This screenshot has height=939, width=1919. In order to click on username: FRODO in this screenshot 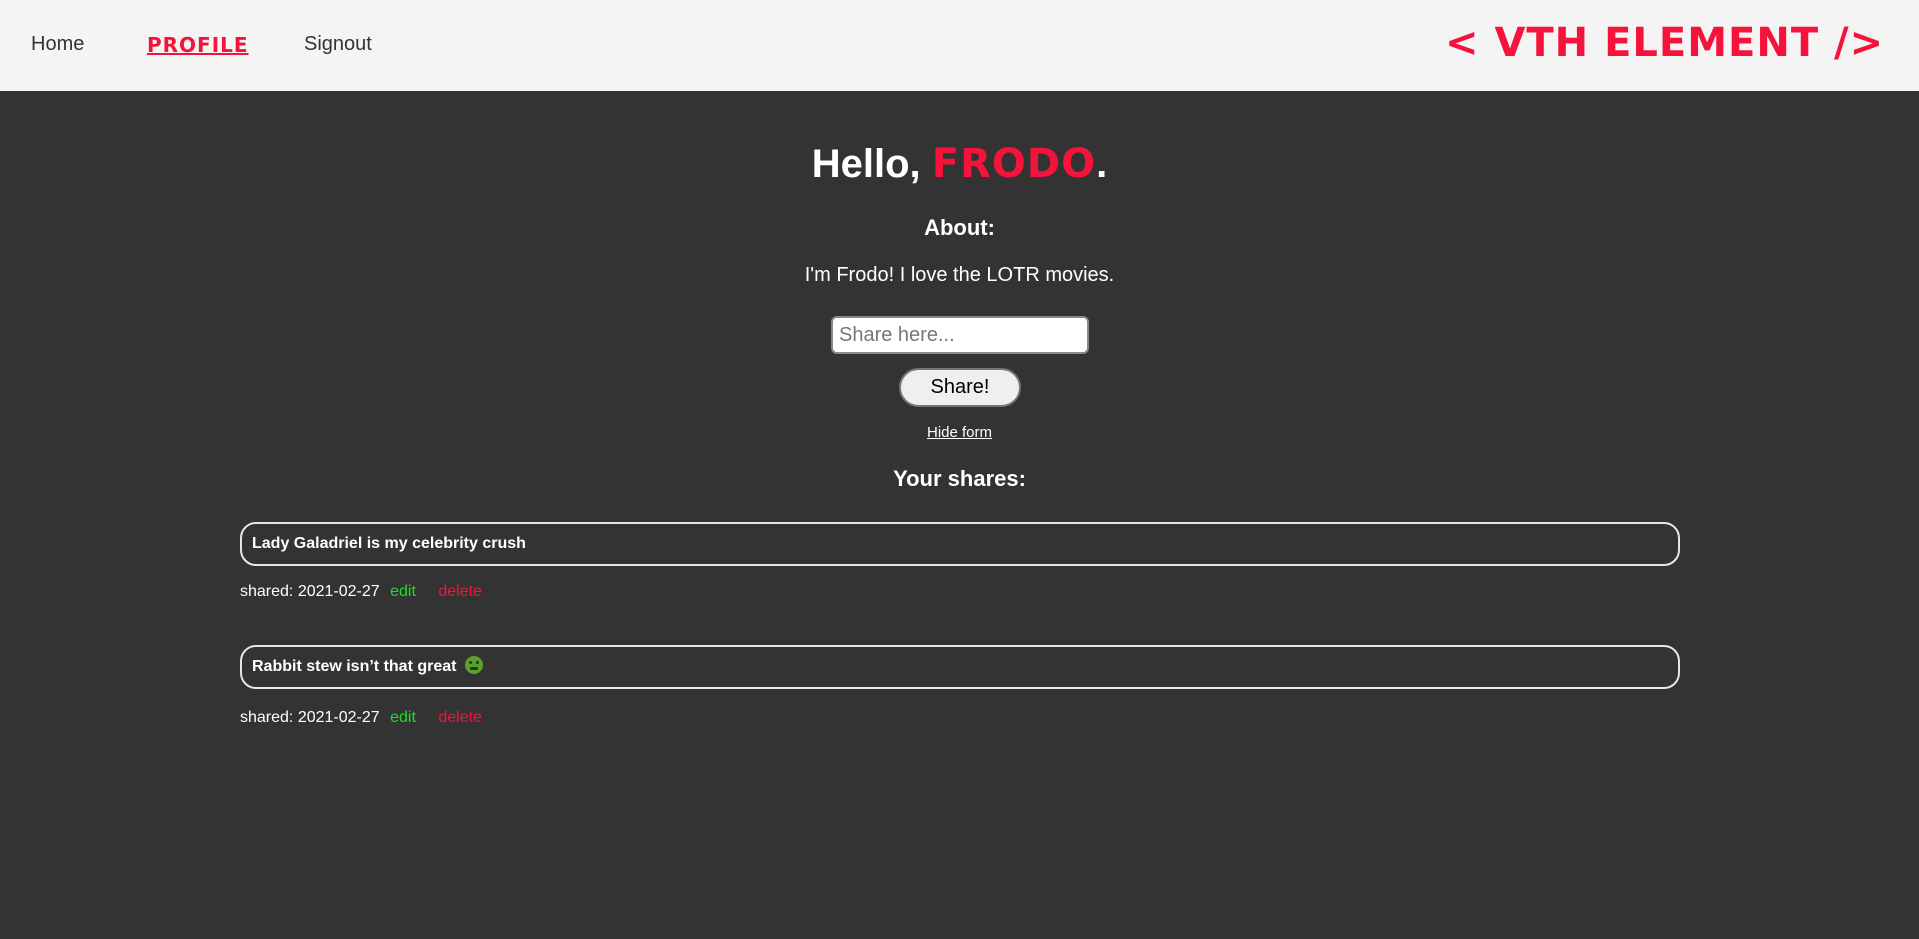, I will do `click(1014, 164)`.